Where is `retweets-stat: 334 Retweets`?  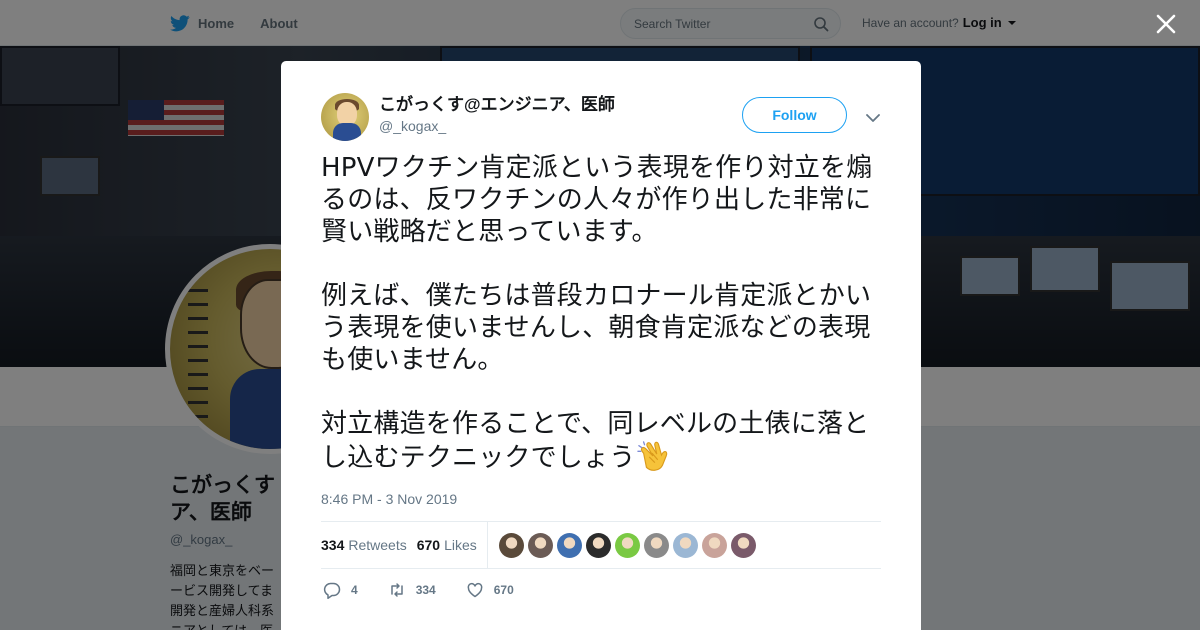
retweets-stat: 334 Retweets is located at coordinates (364, 545).